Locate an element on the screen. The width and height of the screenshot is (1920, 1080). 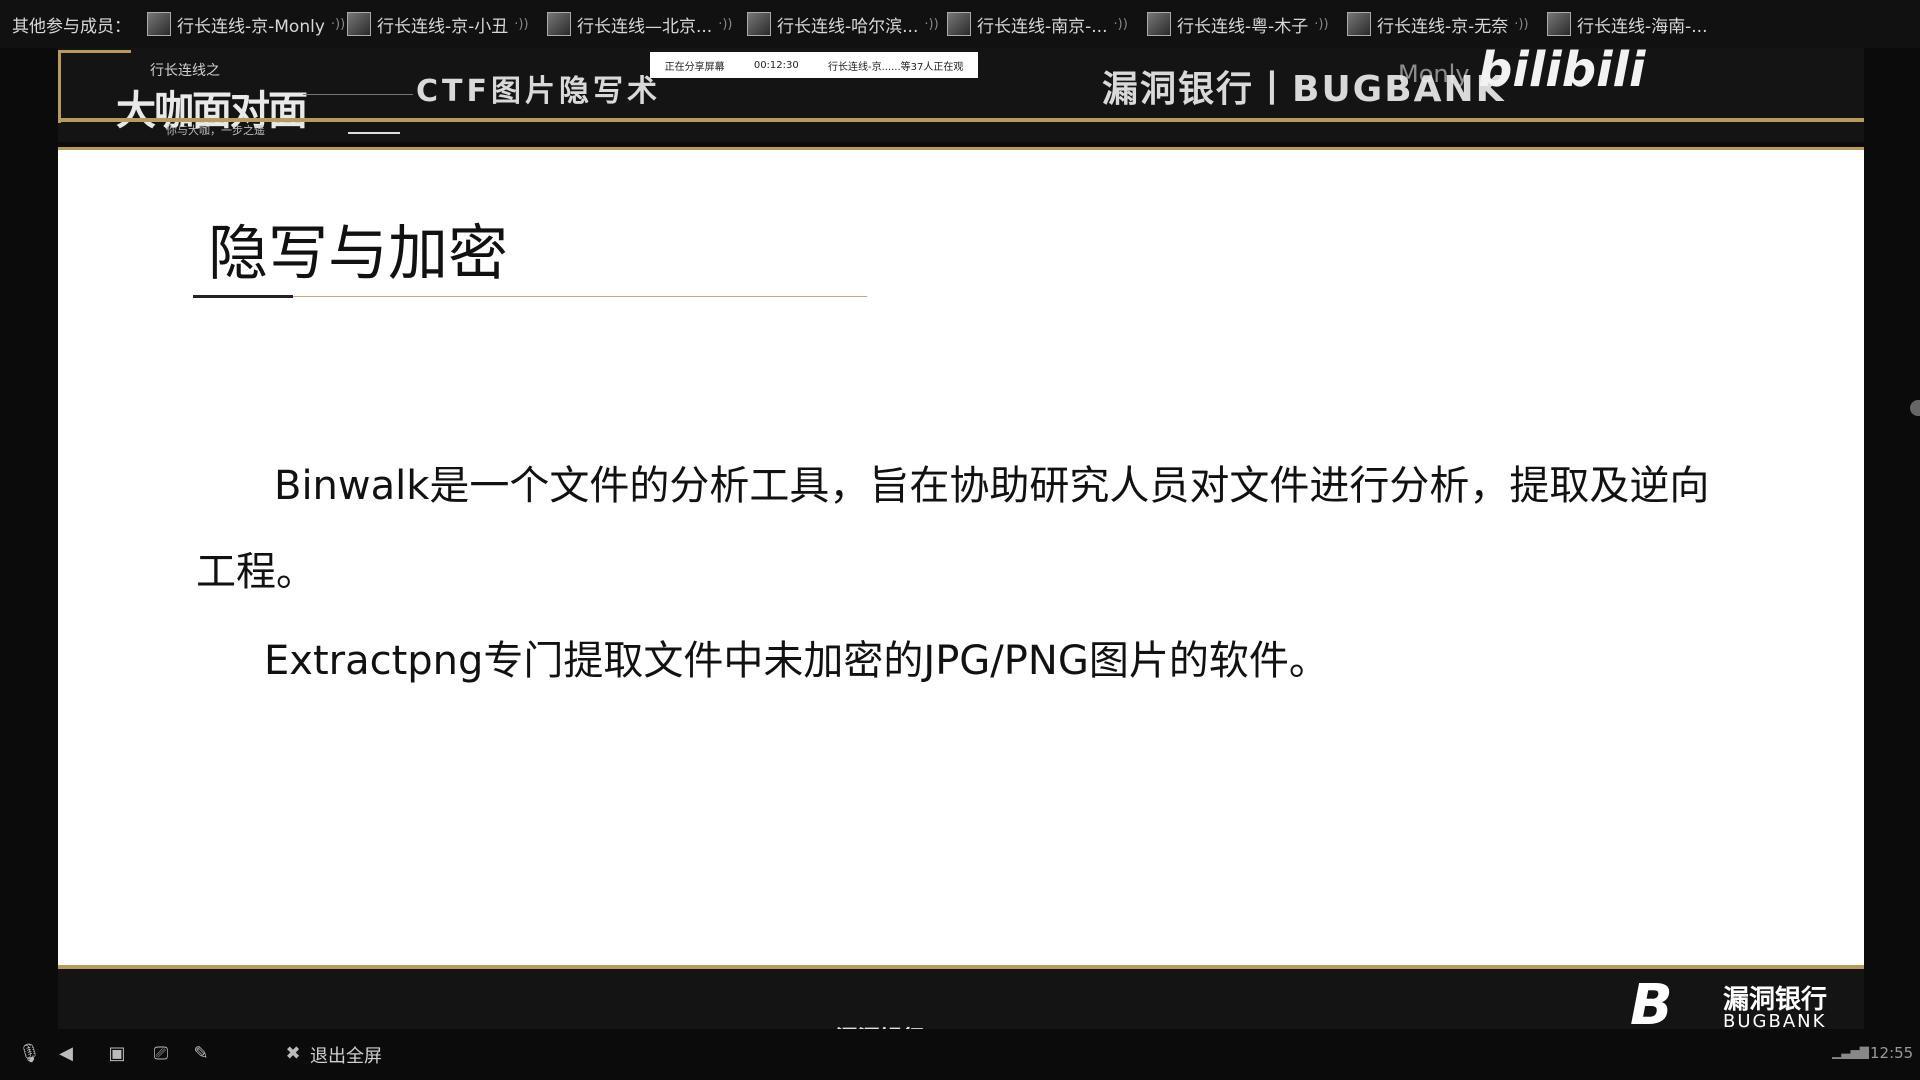
participant-item: 行长连线-京-小丑 ·)) is located at coordinates (447, 24).